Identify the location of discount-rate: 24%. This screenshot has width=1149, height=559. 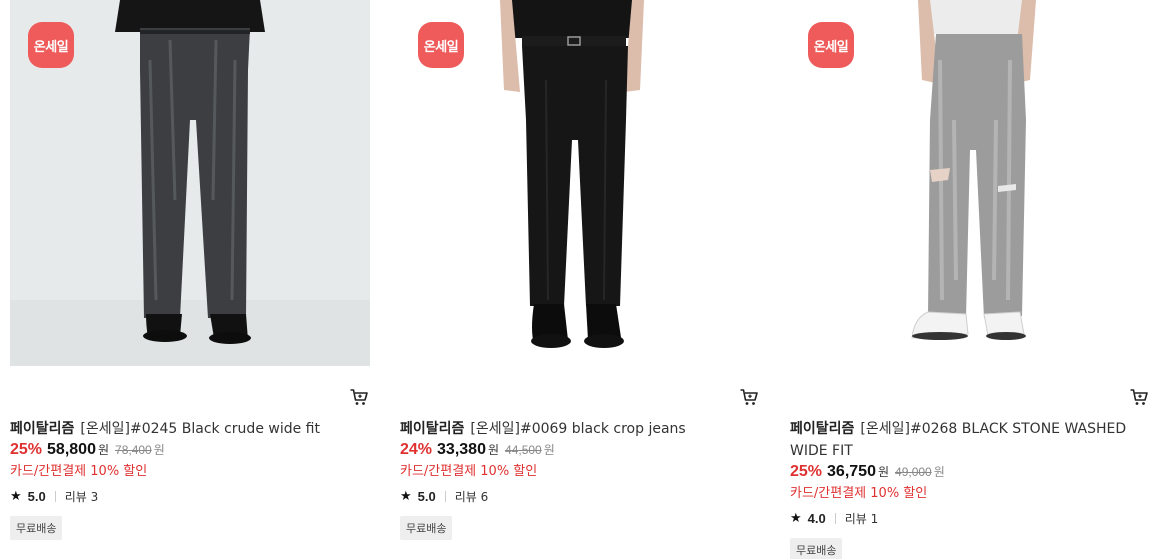
(416, 449).